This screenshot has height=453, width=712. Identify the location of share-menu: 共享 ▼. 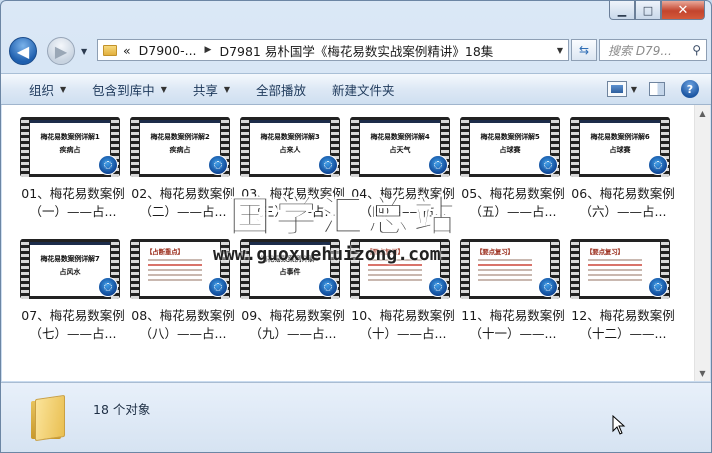
(211, 89).